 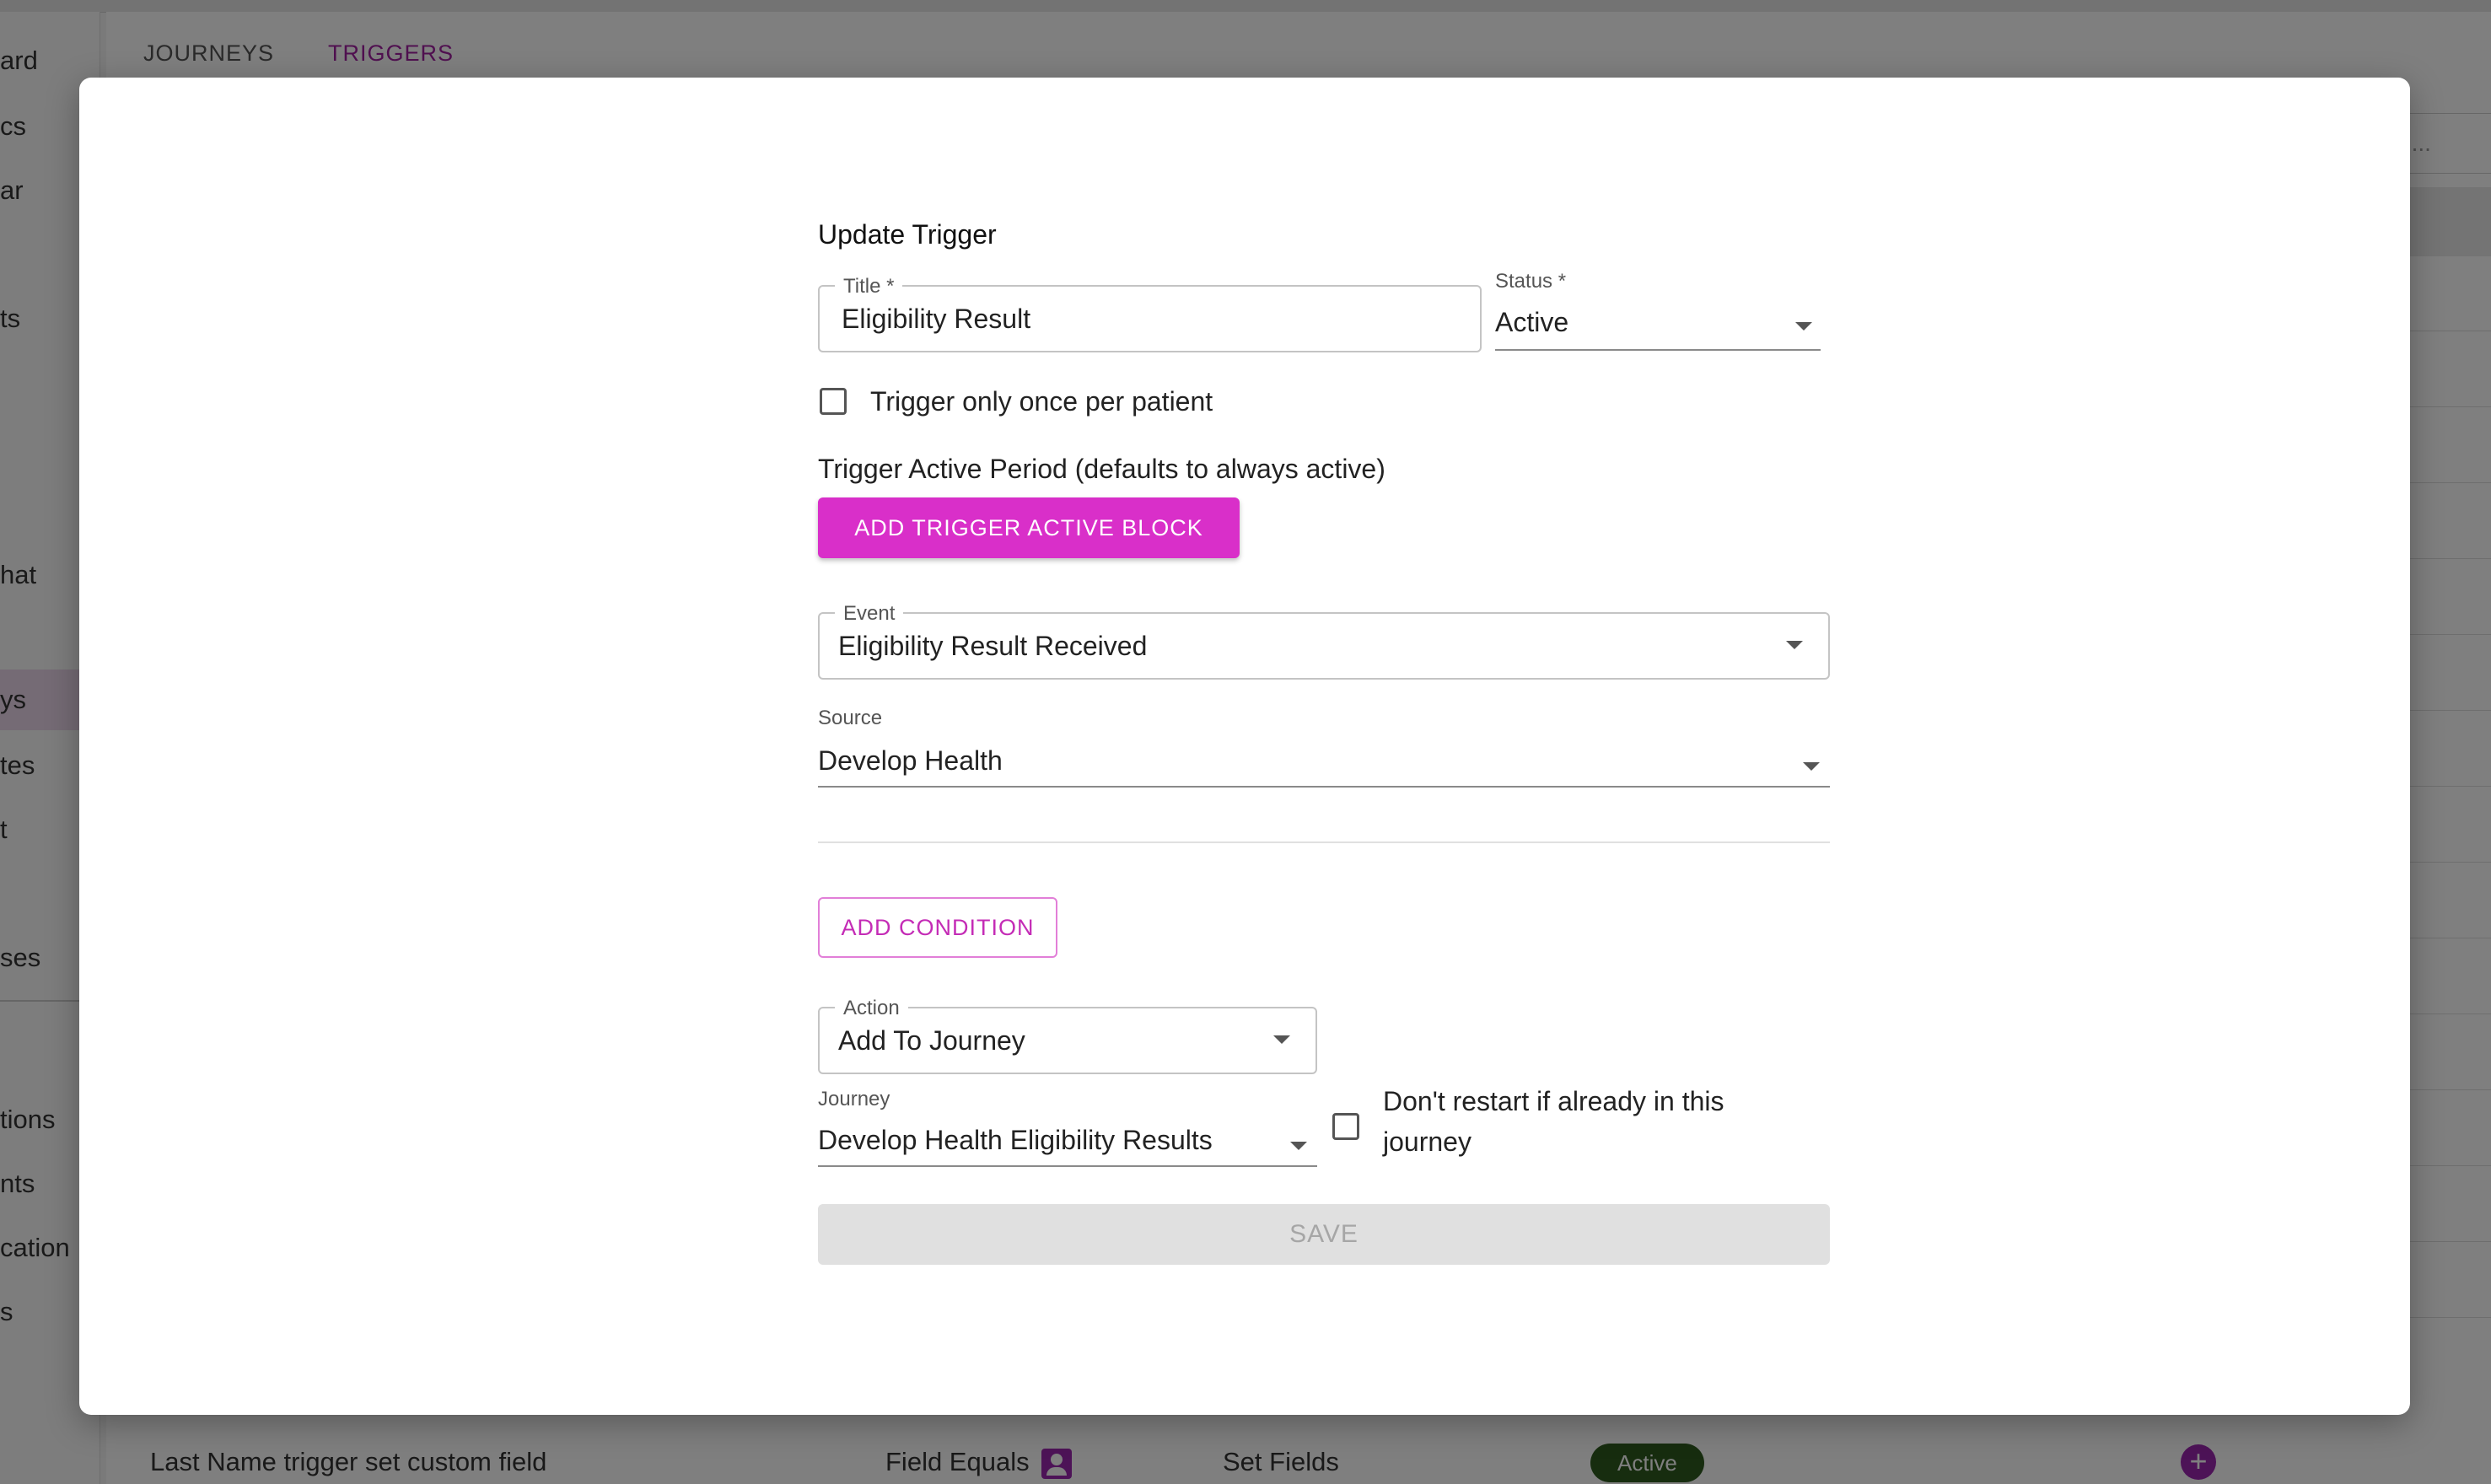 I want to click on action-select-value: Add To Journey, so click(x=931, y=1040).